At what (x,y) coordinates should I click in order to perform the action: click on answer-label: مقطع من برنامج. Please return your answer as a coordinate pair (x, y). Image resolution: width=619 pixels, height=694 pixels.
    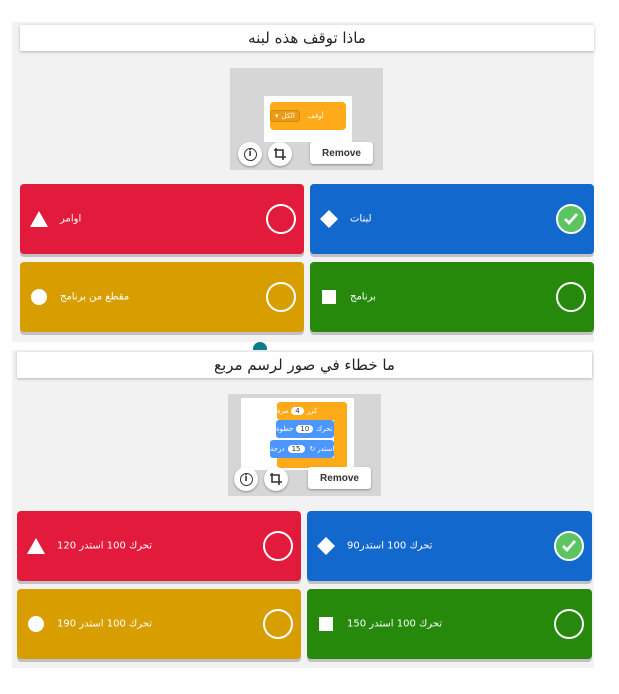
    Looking at the image, I should click on (95, 297).